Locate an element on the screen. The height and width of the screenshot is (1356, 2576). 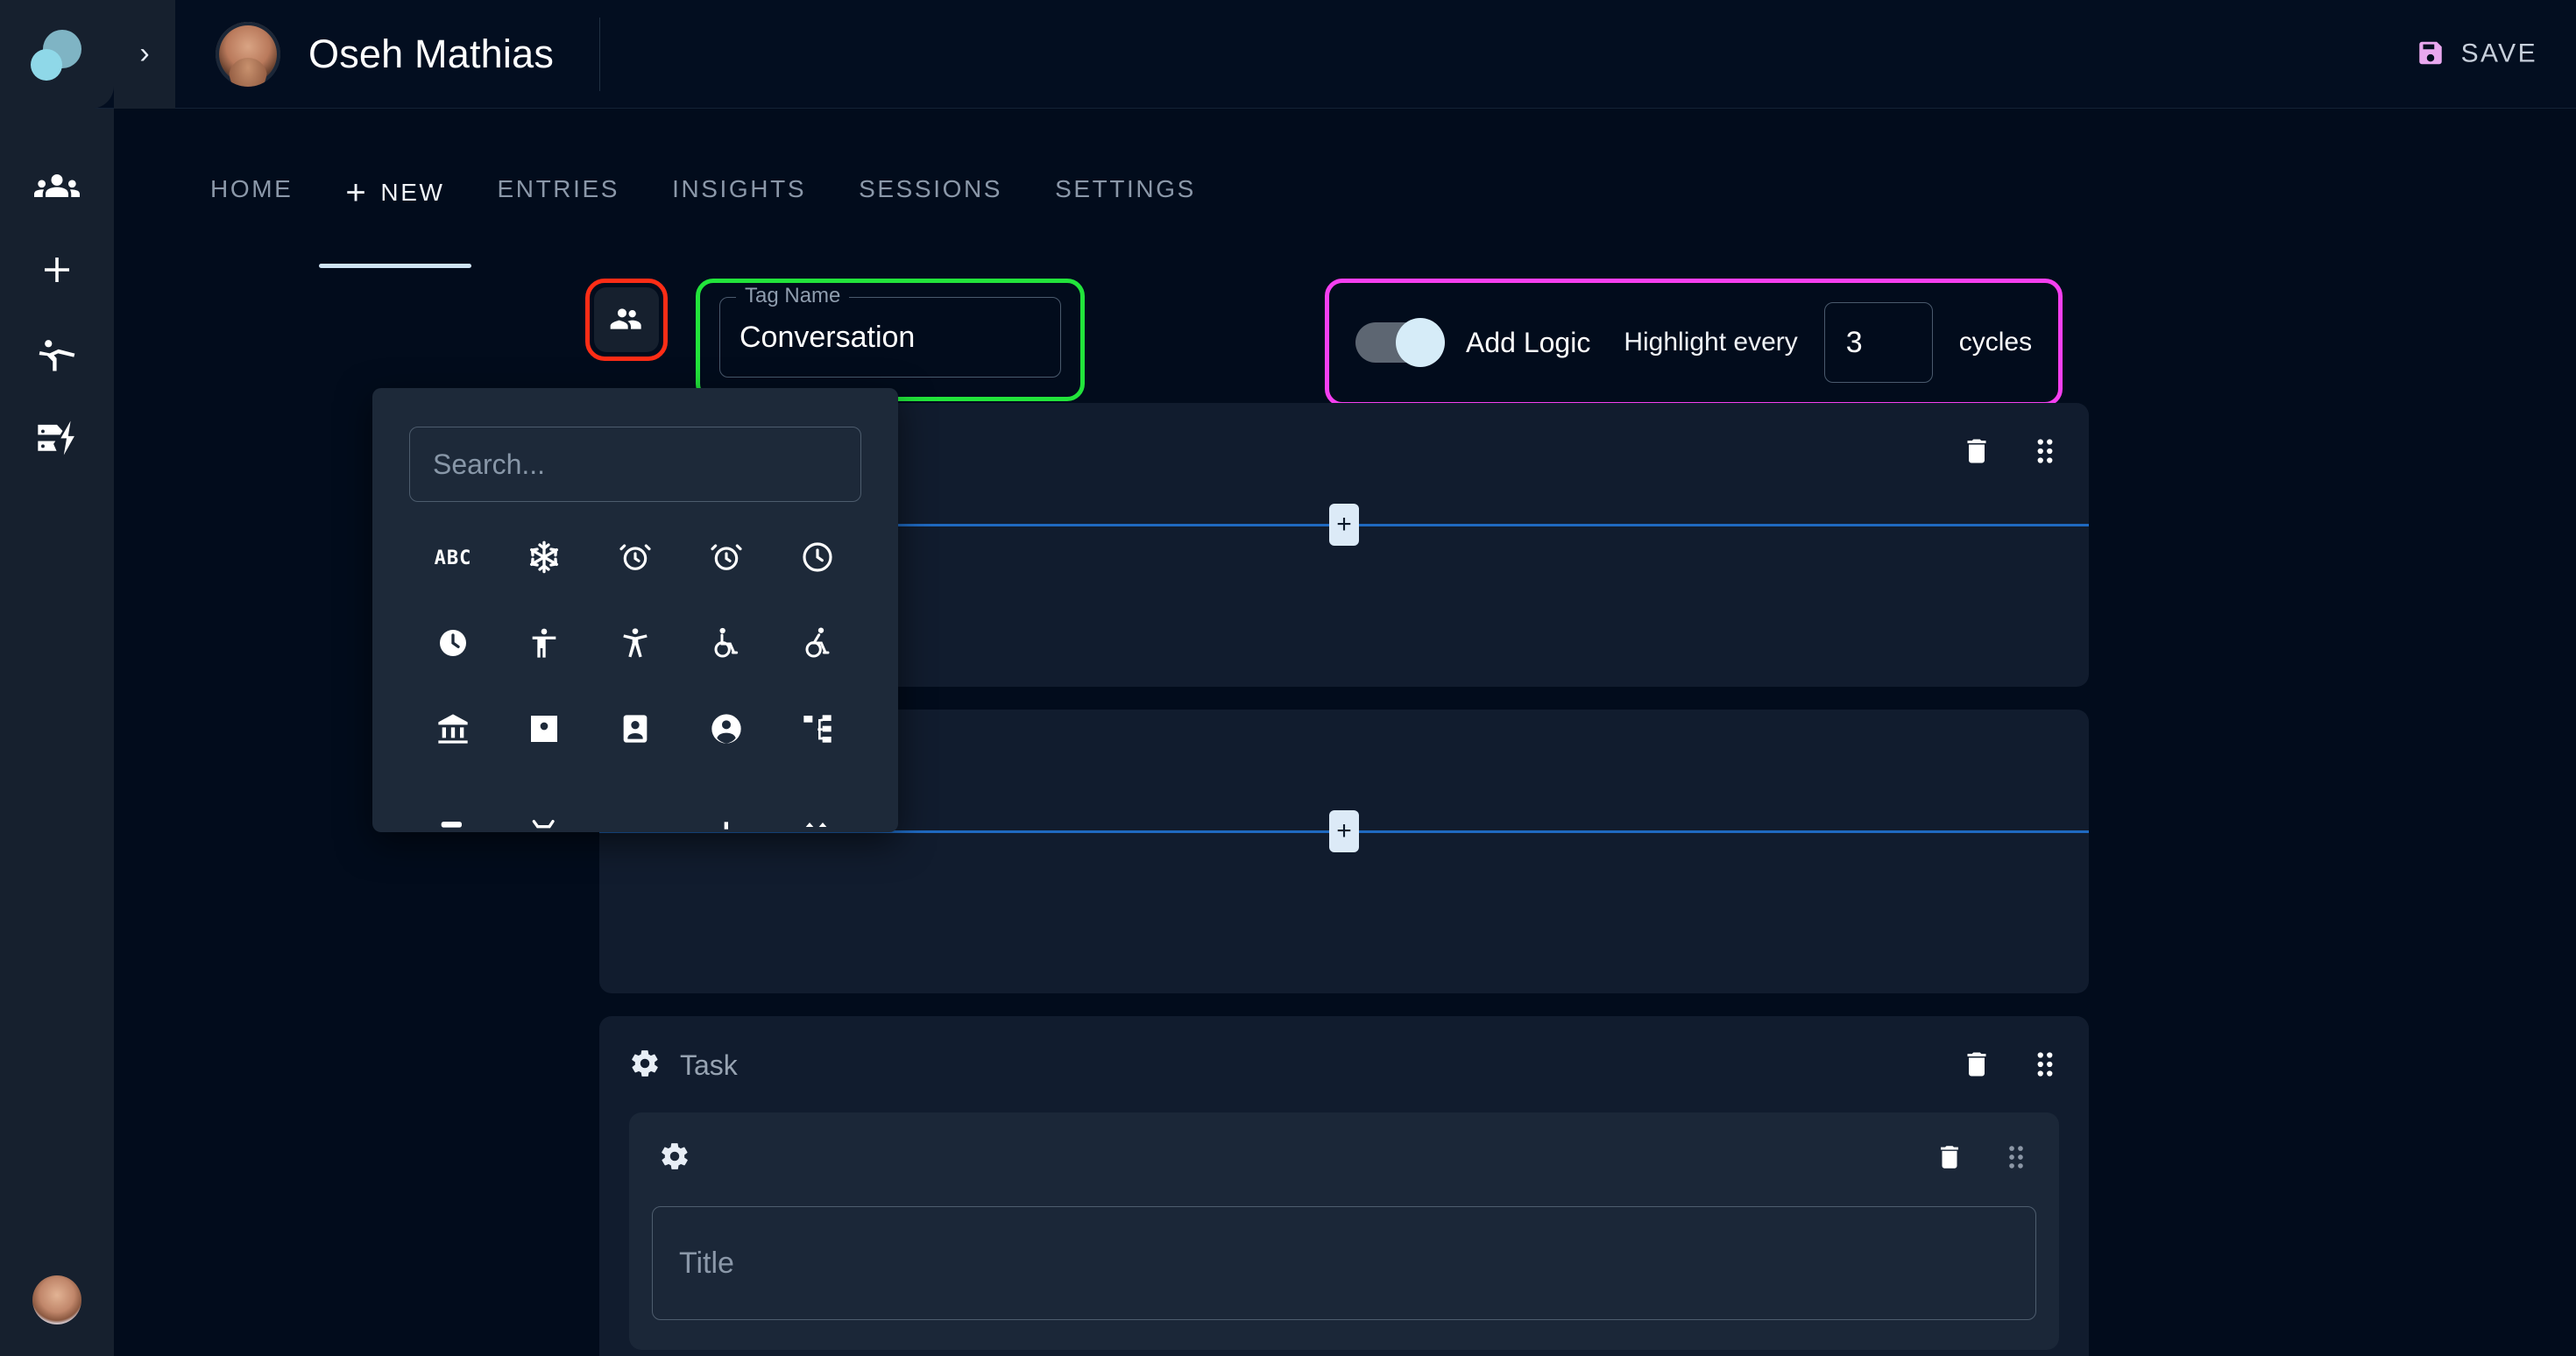
icon-option-wheelchair-moving is located at coordinates (817, 644).